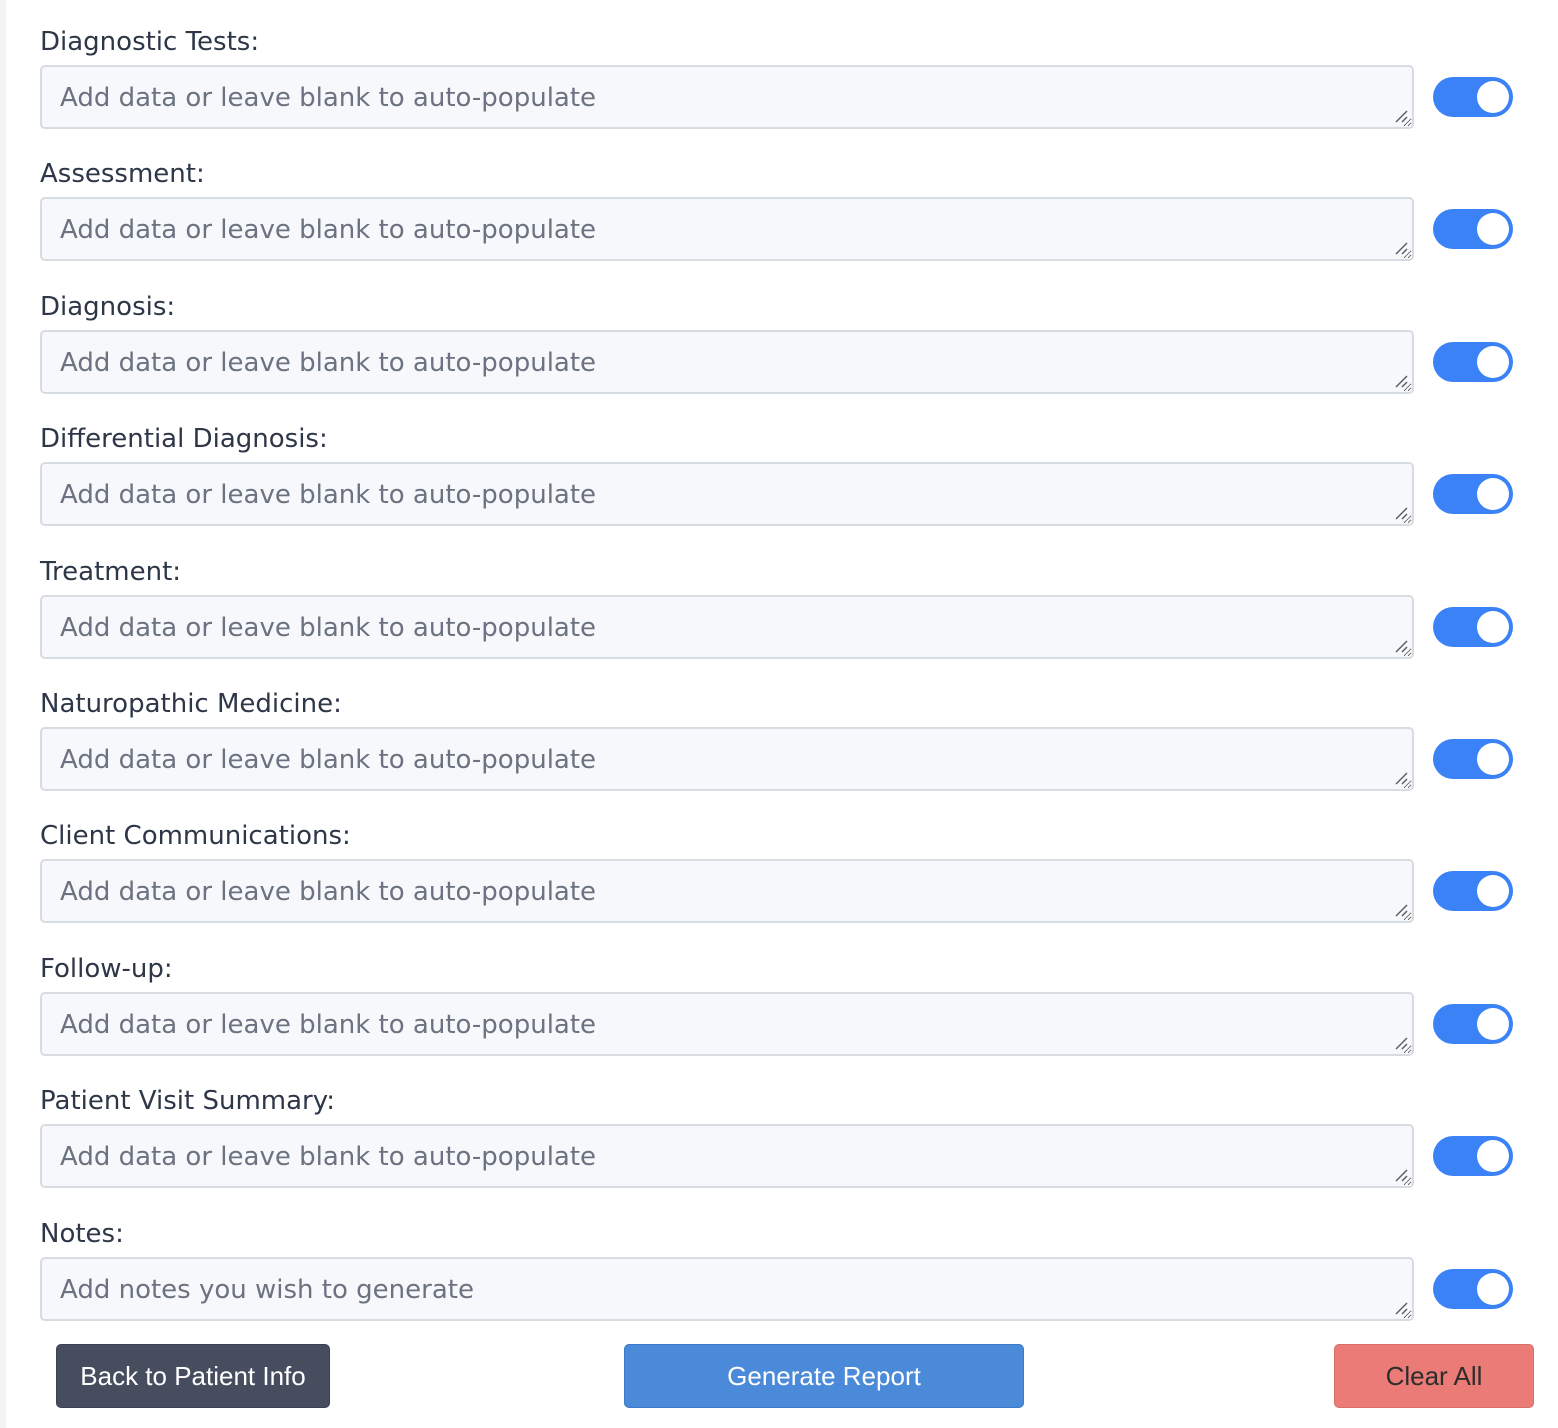 This screenshot has height=1428, width=1558. Describe the element at coordinates (727, 1156) in the screenshot. I see `patient-visit-summary-textarea` at that location.